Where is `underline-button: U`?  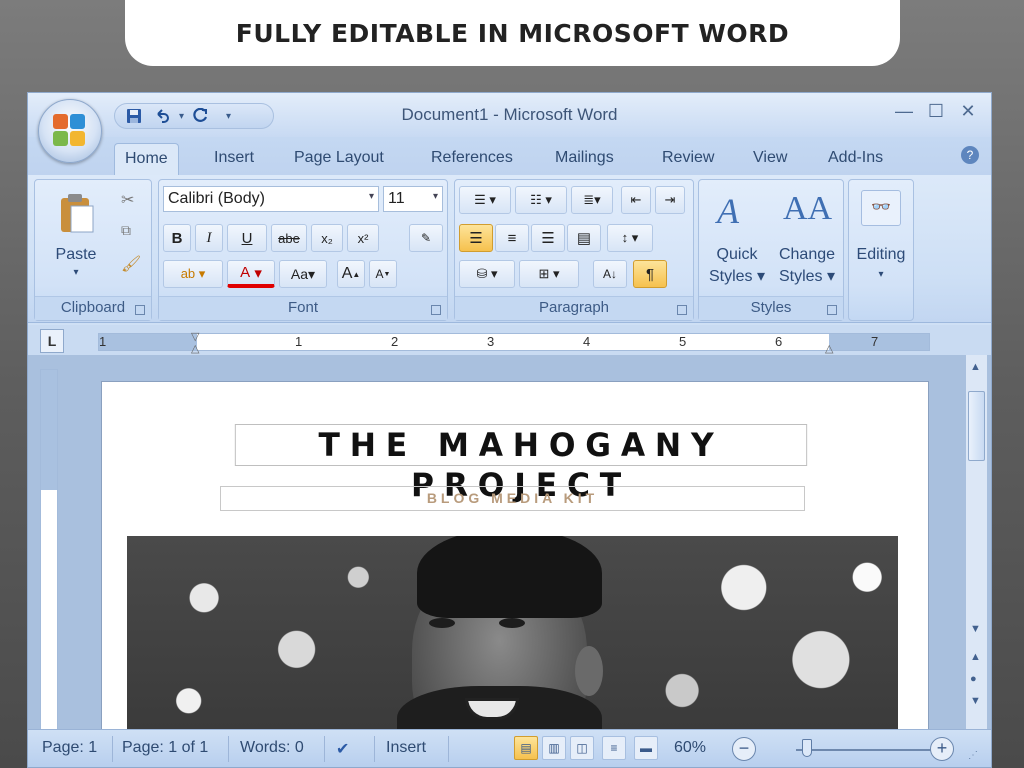
underline-button: U is located at coordinates (247, 238).